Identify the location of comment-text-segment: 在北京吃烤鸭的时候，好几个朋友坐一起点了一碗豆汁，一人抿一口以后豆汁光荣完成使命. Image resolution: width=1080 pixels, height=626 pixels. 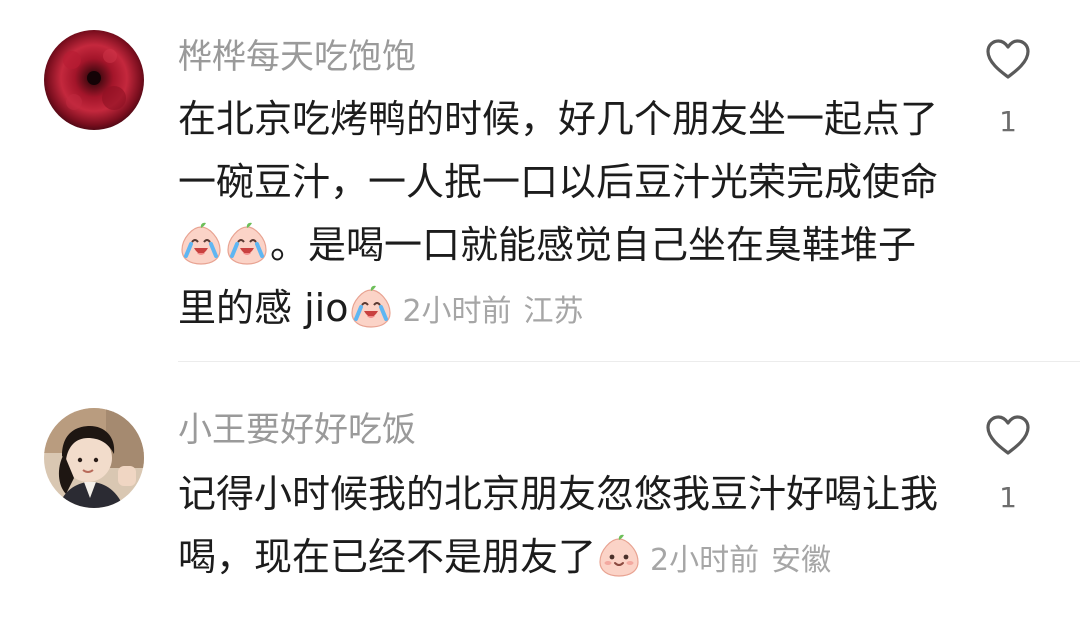
(558, 150).